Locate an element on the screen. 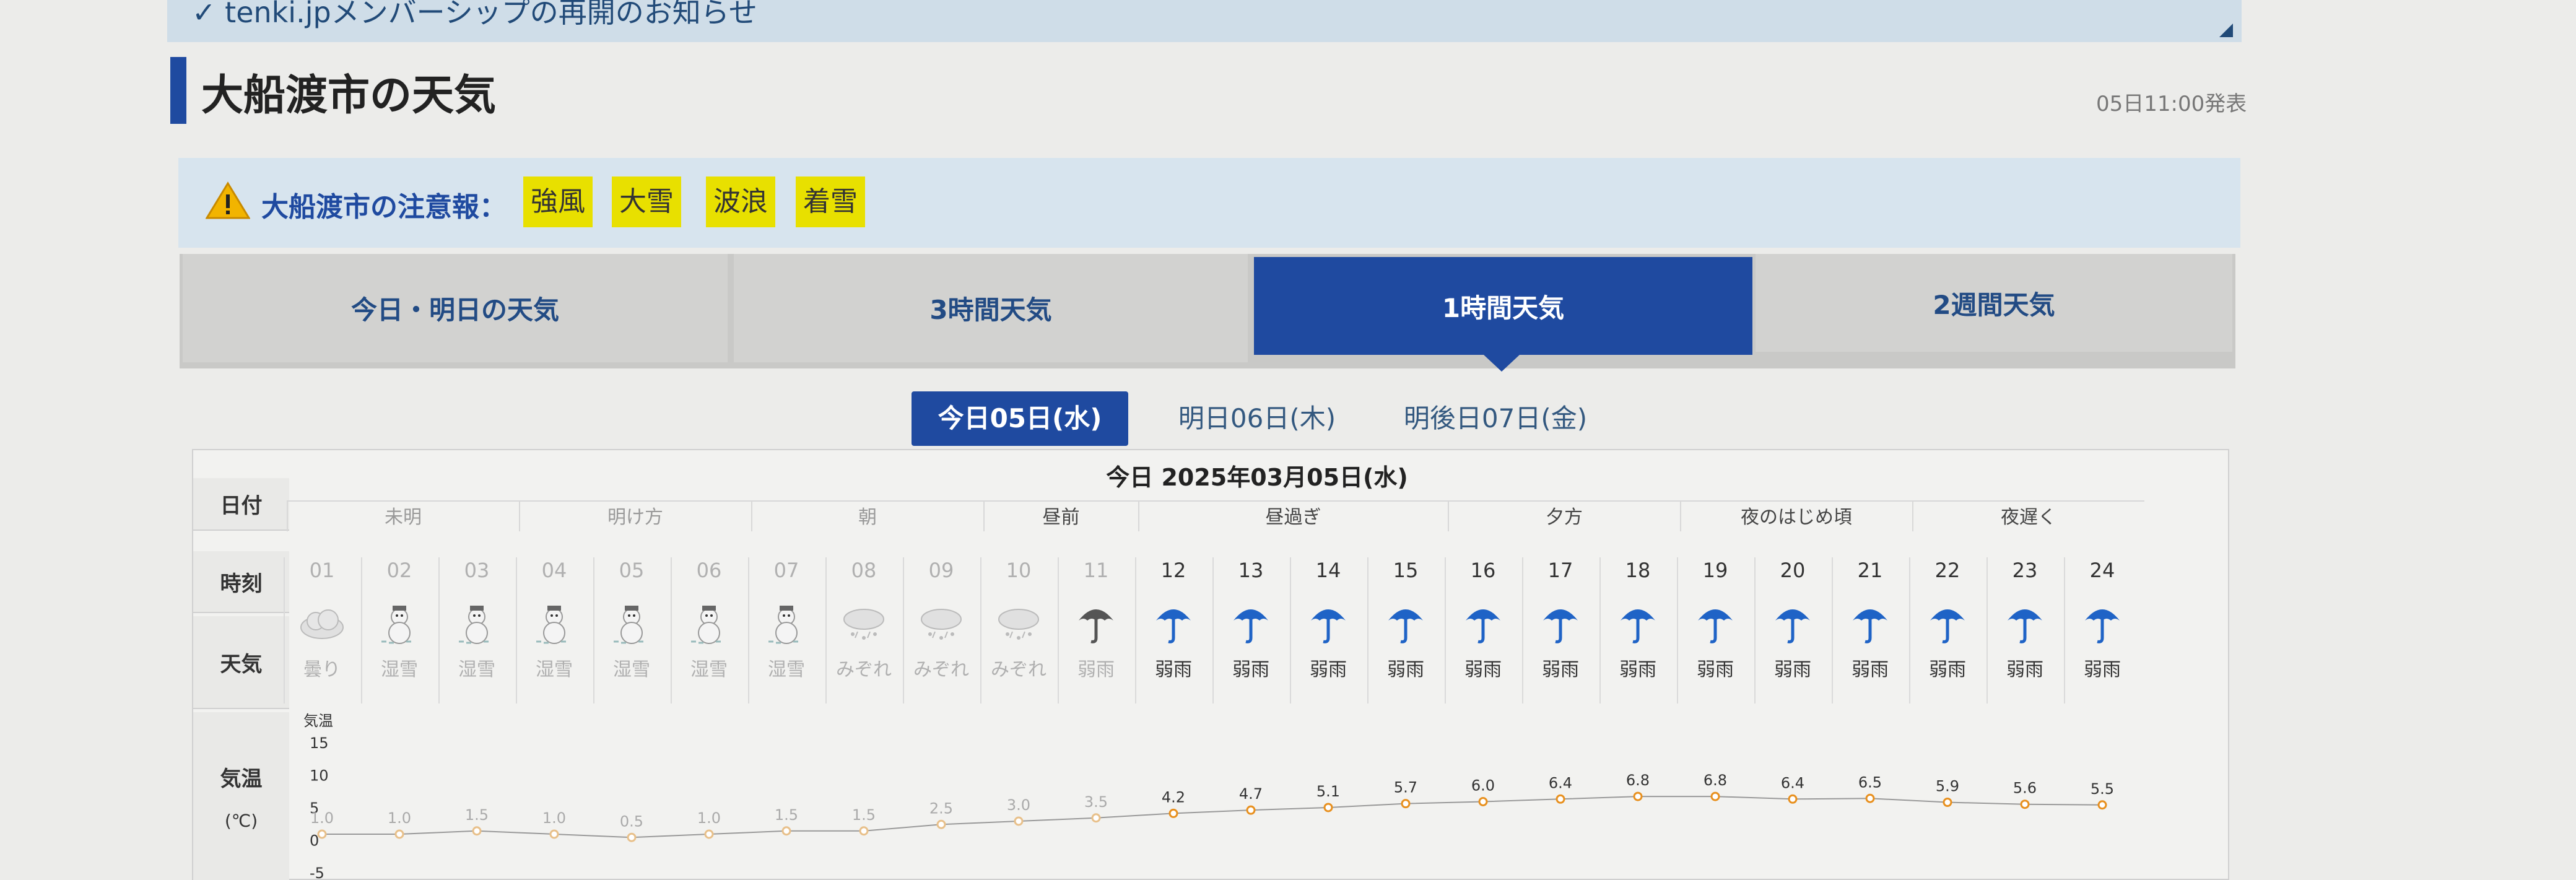 This screenshot has height=880, width=2576. membership-notice-bar: ✓ tenki.jpメンバーシップの再開のお知らせ is located at coordinates (1204, 21).